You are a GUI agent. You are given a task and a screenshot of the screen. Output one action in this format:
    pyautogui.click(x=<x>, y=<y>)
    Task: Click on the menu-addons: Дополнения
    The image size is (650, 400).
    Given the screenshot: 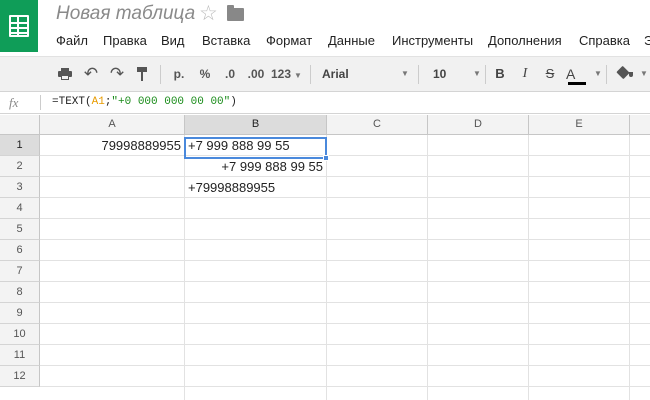 What is the action you would take?
    pyautogui.click(x=525, y=40)
    